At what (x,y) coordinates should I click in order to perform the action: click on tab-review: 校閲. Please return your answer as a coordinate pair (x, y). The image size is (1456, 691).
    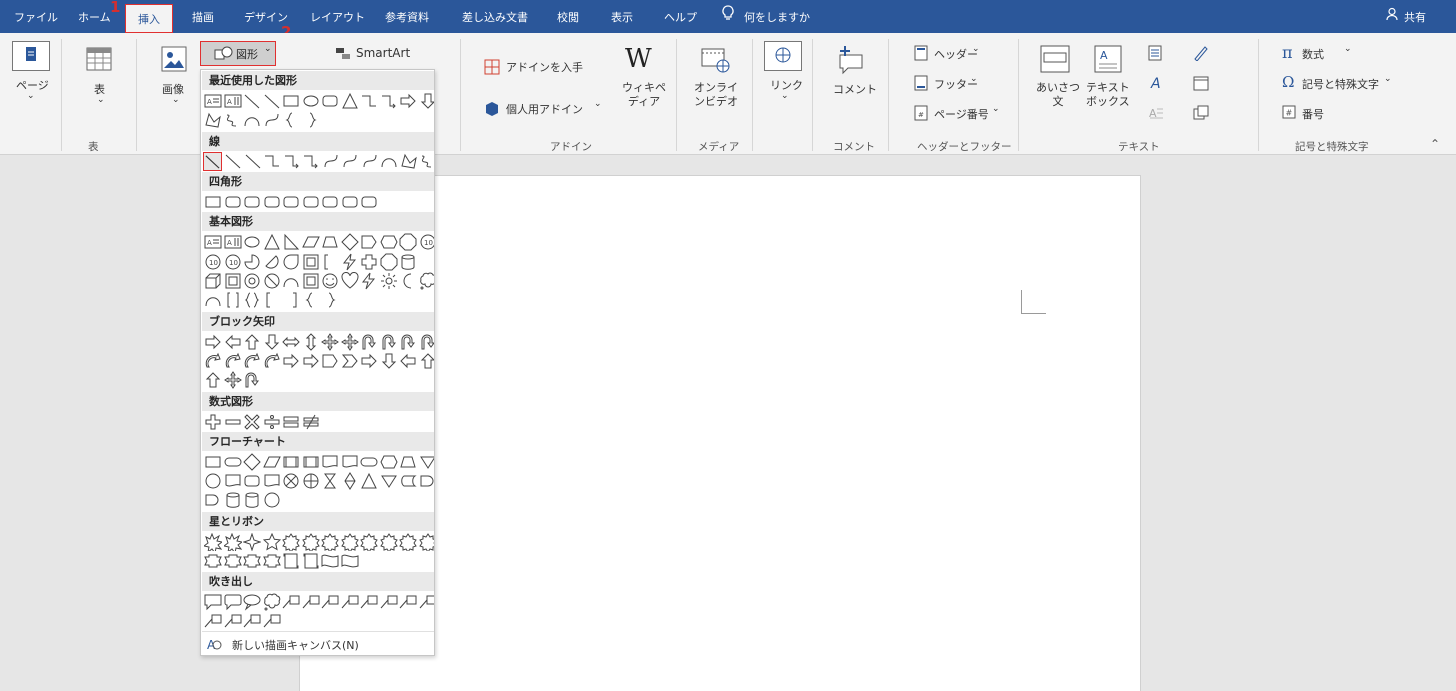
    Looking at the image, I should click on (568, 16).